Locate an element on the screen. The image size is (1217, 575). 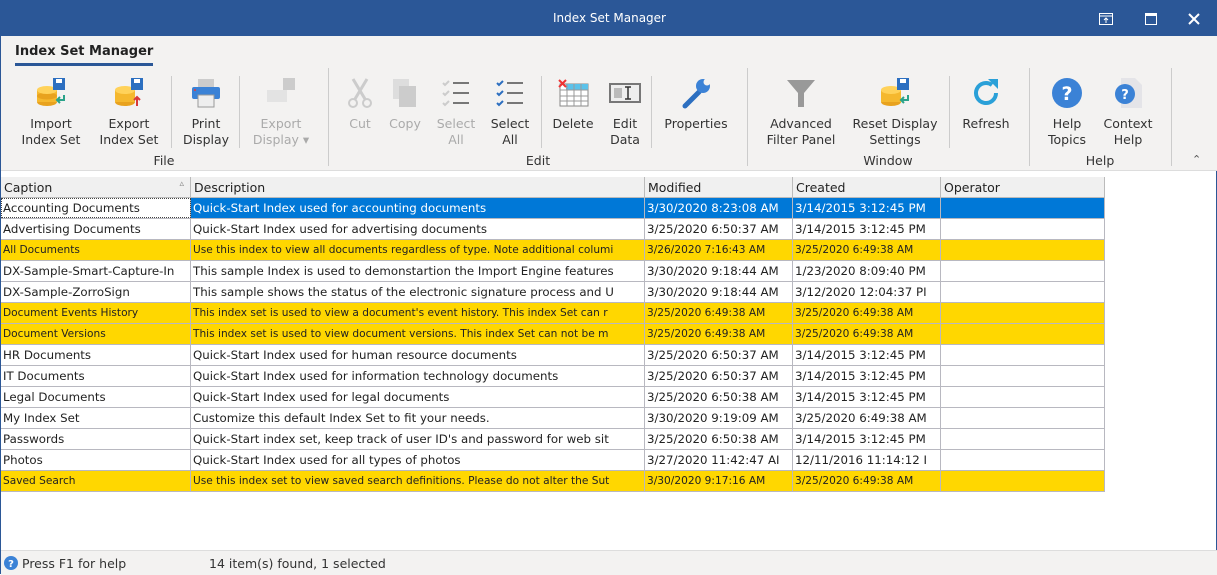
refresh-button: Refresh is located at coordinates (986, 104).